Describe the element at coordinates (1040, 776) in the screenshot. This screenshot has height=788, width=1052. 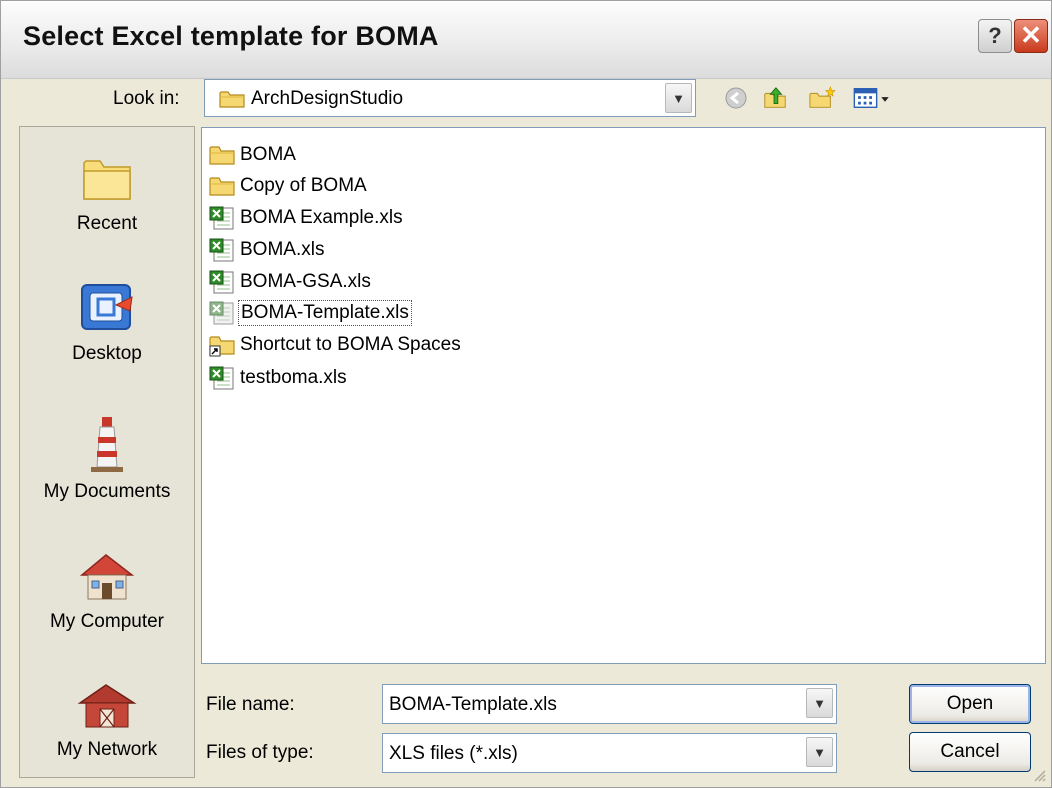
I see `resize-grip-icon` at that location.